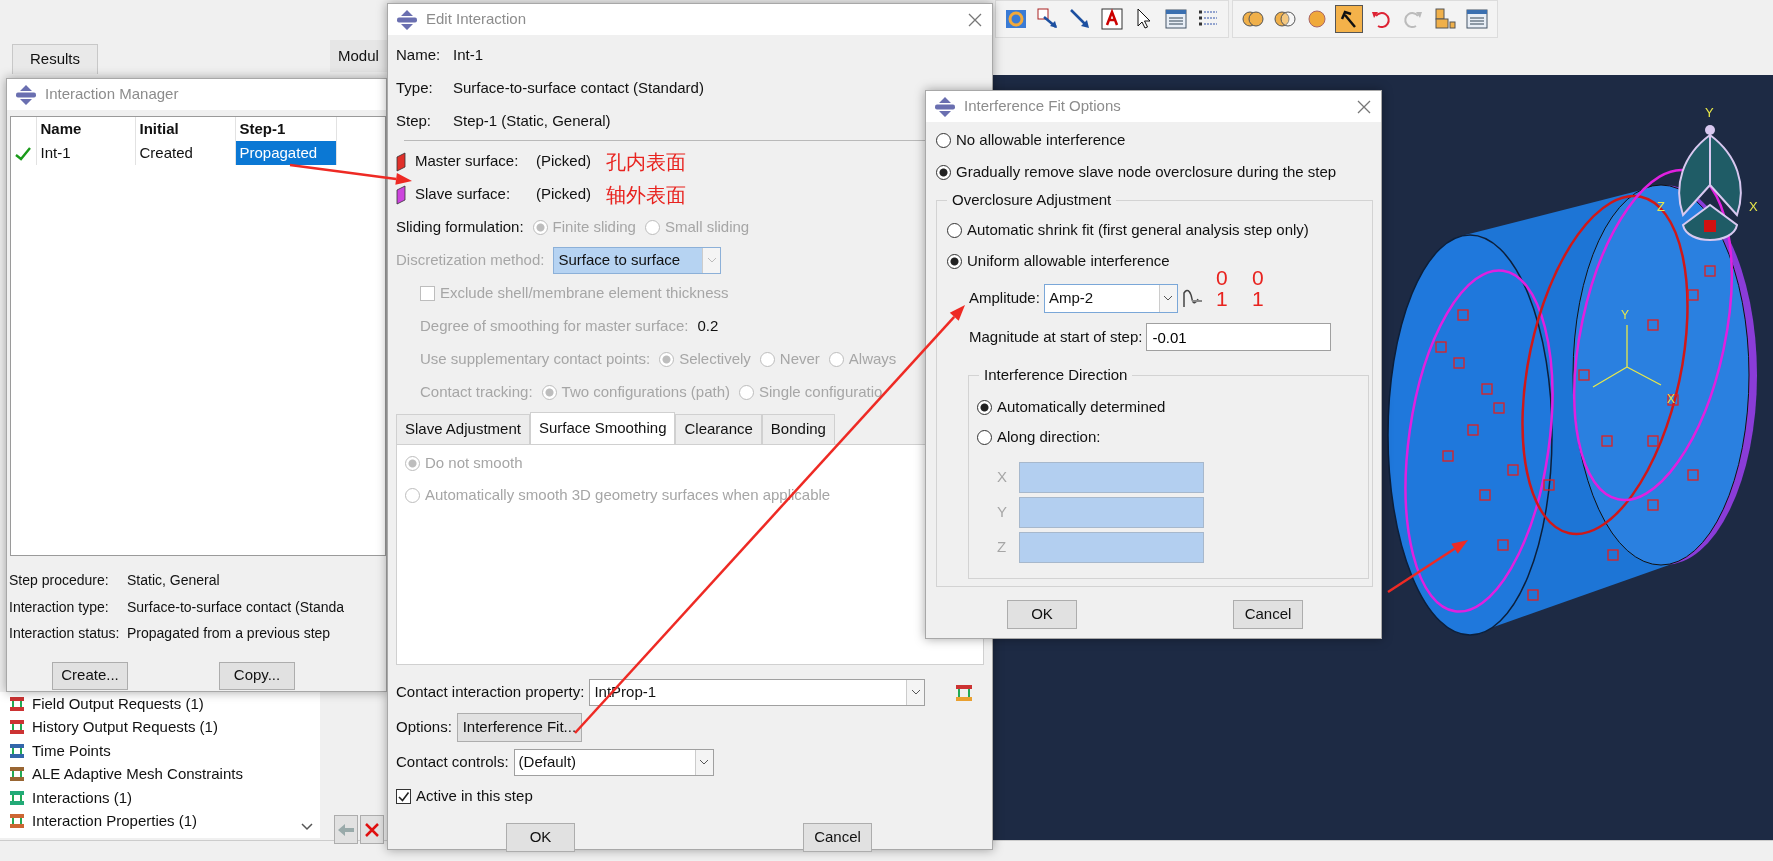 Image resolution: width=1773 pixels, height=861 pixels. Describe the element at coordinates (82, 797) in the screenshot. I see `tree-item: Interactions (1)` at that location.